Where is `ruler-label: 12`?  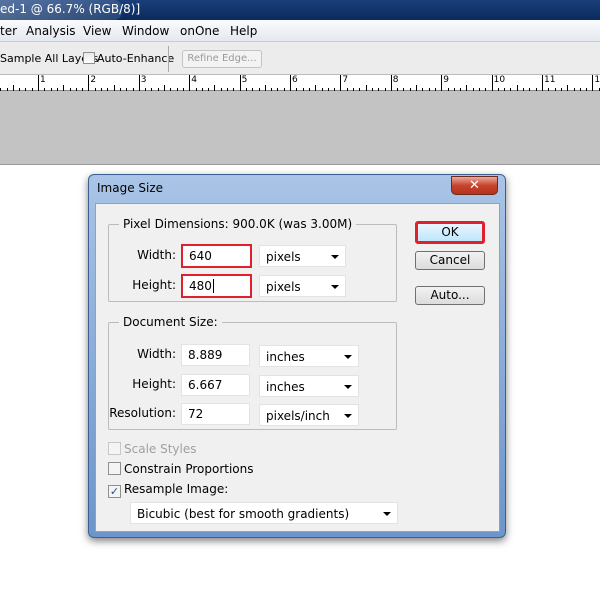 ruler-label: 12 is located at coordinates (597, 80).